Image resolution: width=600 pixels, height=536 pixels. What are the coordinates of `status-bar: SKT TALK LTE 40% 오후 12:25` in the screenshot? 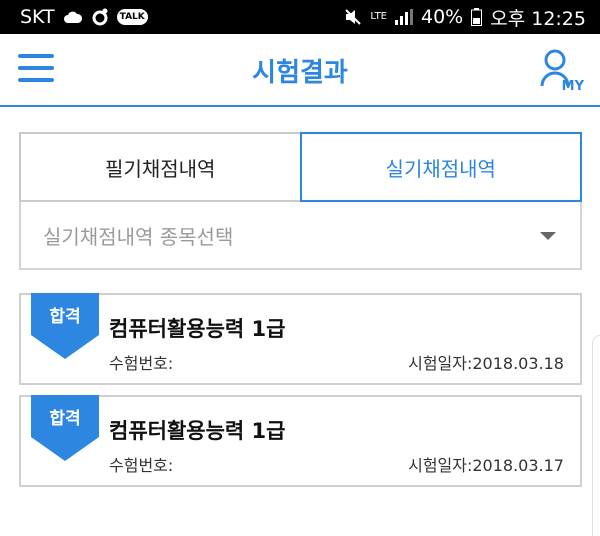 It's located at (300, 17).